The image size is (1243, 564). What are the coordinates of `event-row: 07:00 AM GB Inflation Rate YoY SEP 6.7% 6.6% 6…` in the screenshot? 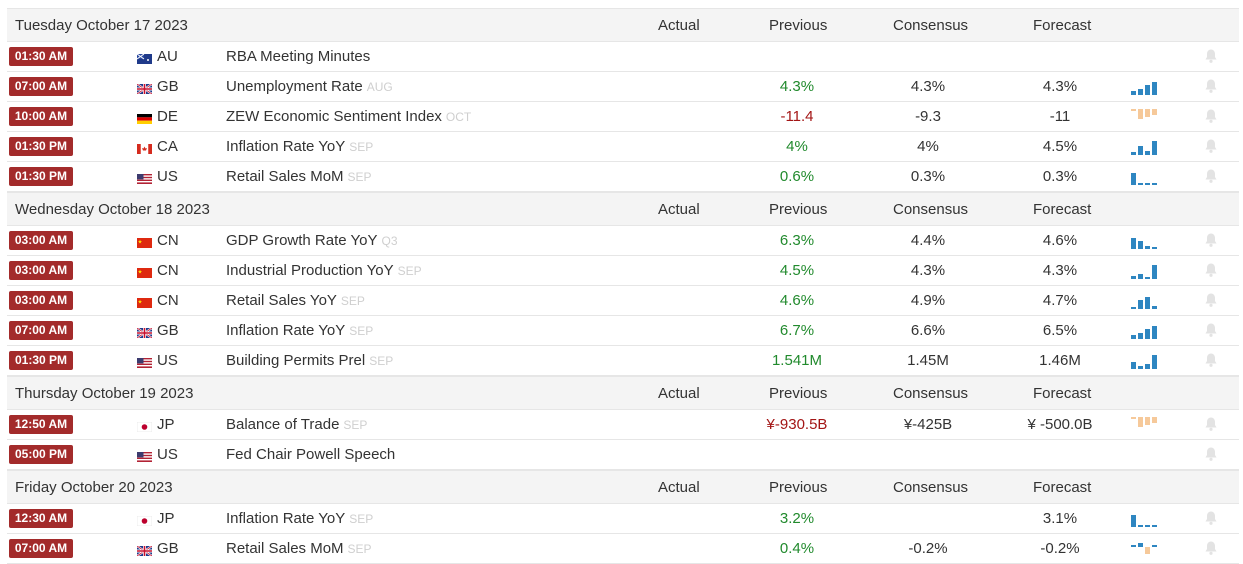 It's located at (623, 331).